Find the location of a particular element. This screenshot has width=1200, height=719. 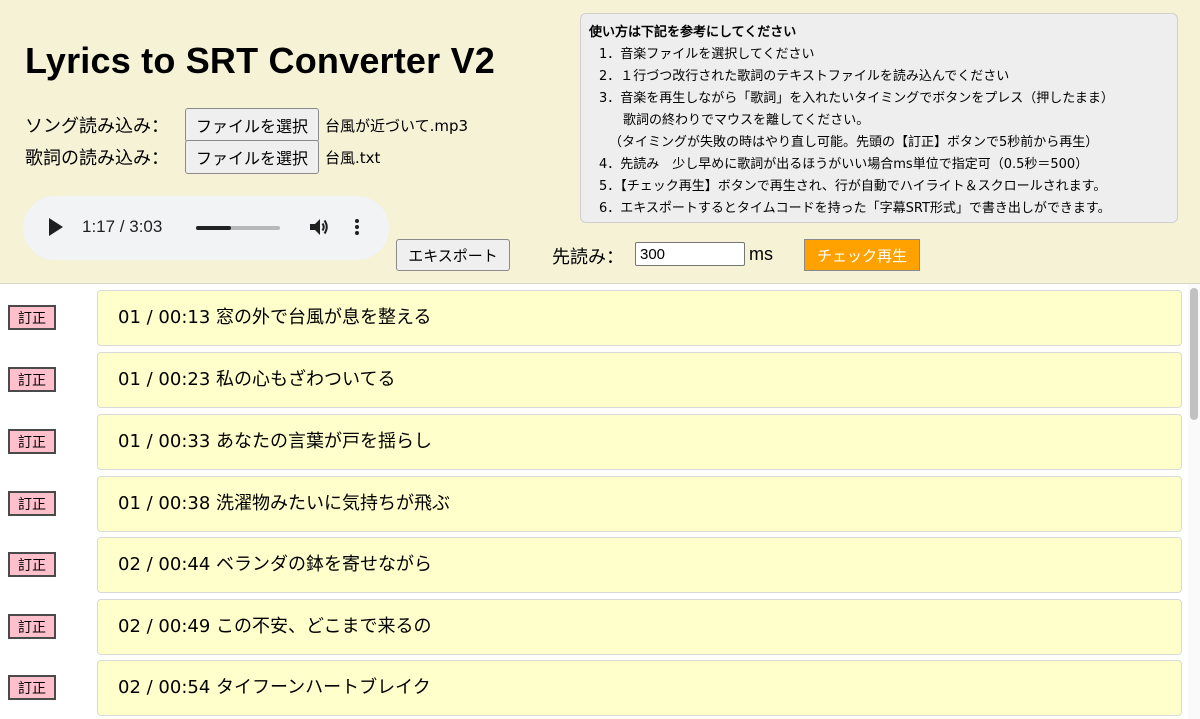

lyric-row: 訂正 01 / 00:38 洗濯物みたいに気持ちが飛ぶ is located at coordinates (593, 504).